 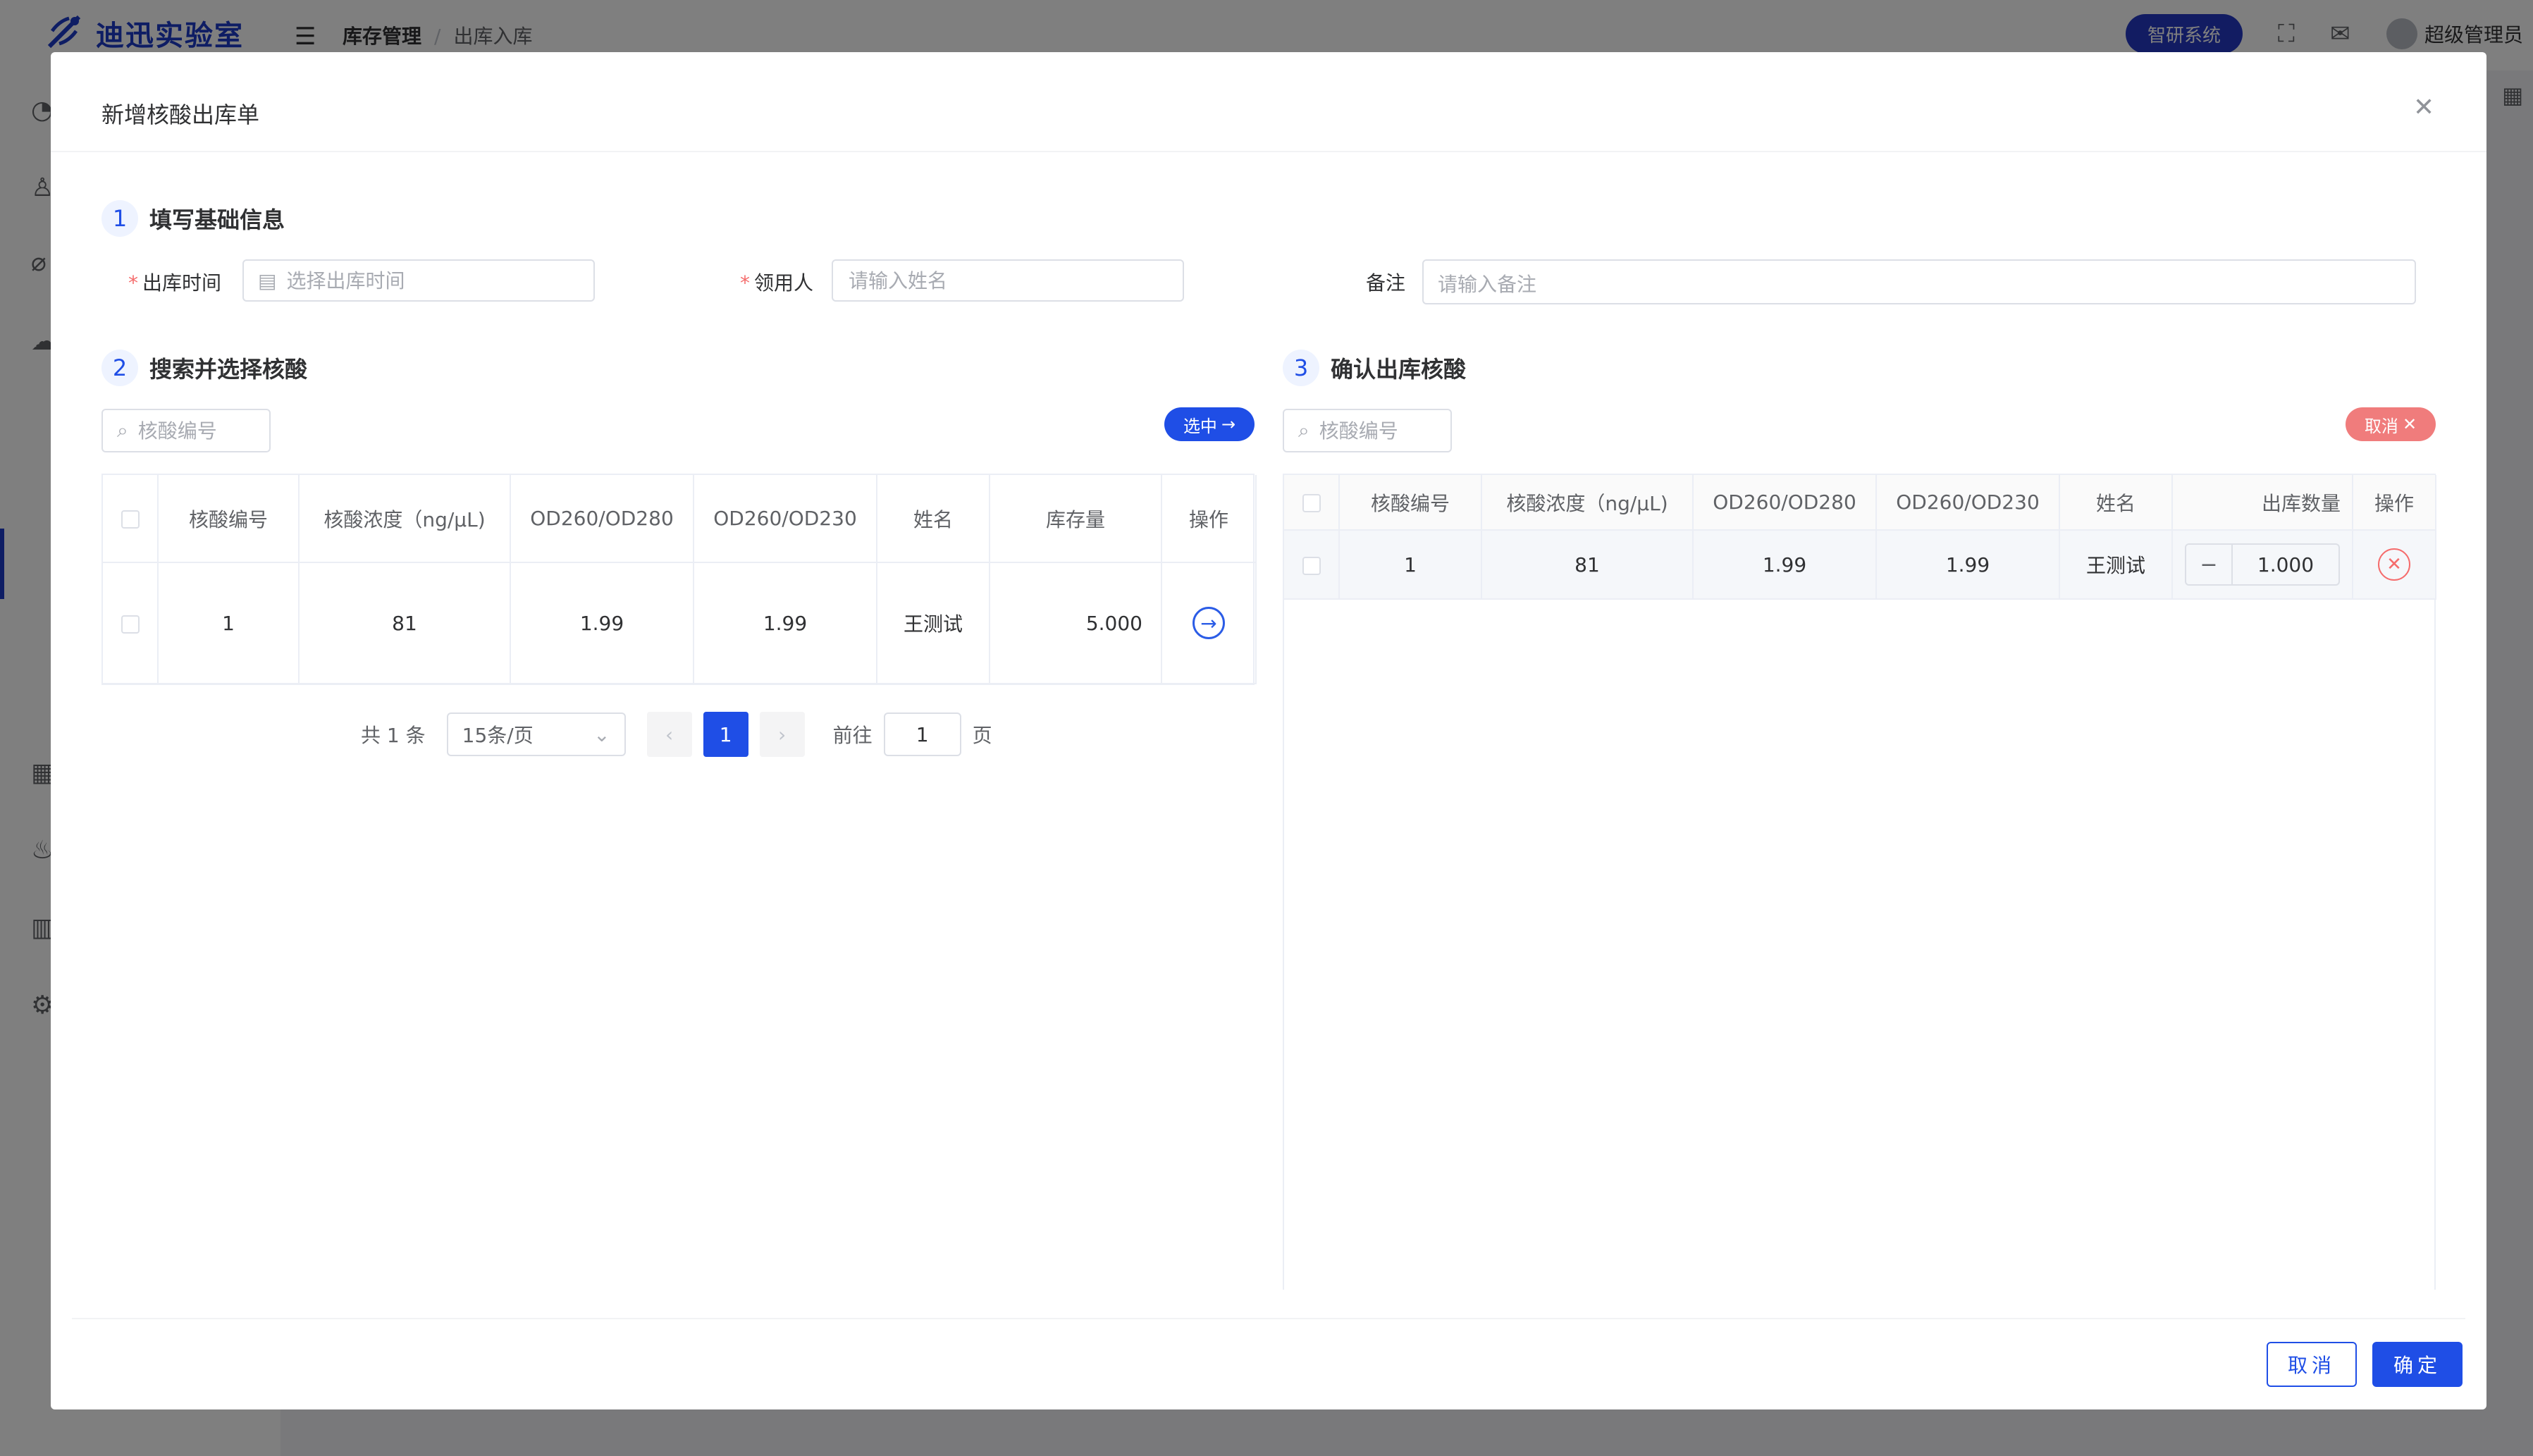 I want to click on left-search-field: ⌕, so click(x=186, y=430).